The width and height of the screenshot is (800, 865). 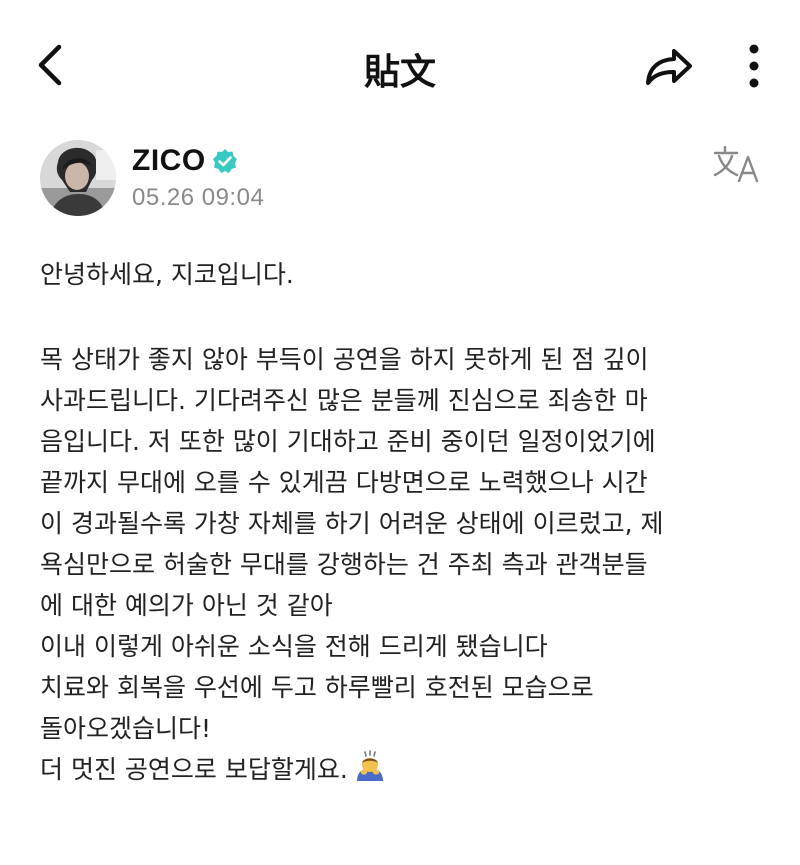 What do you see at coordinates (186, 605) in the screenshot?
I see `post-line: 에 대한 예의가 아닌 것 같아` at bounding box center [186, 605].